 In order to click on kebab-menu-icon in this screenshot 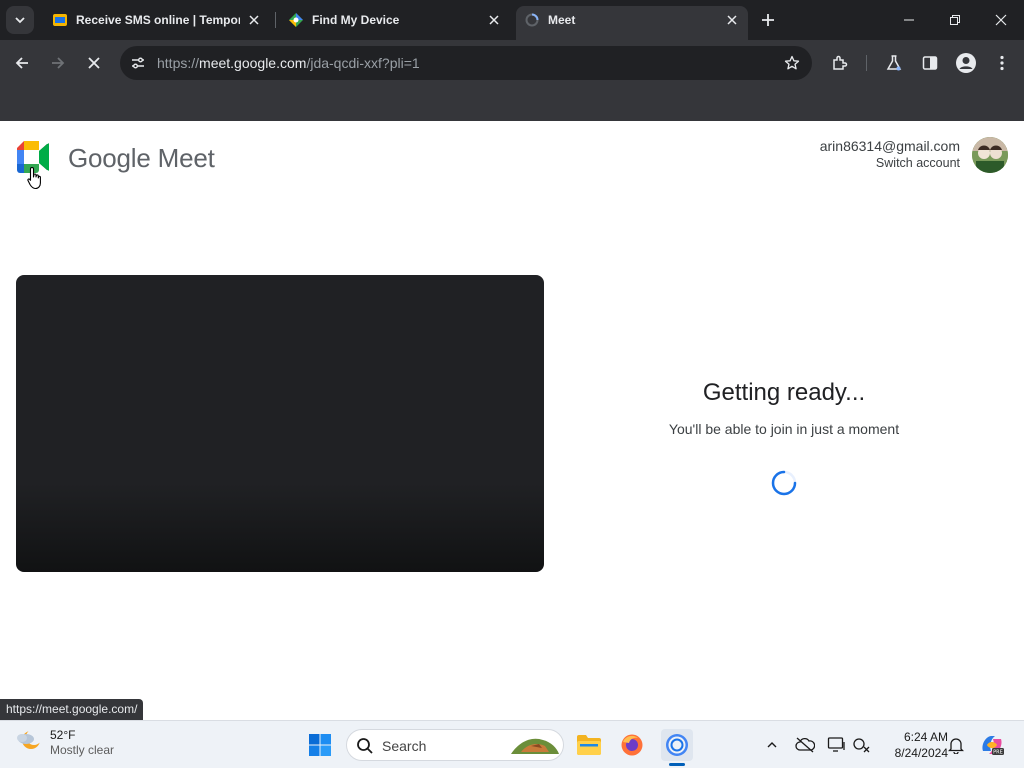, I will do `click(1002, 63)`.